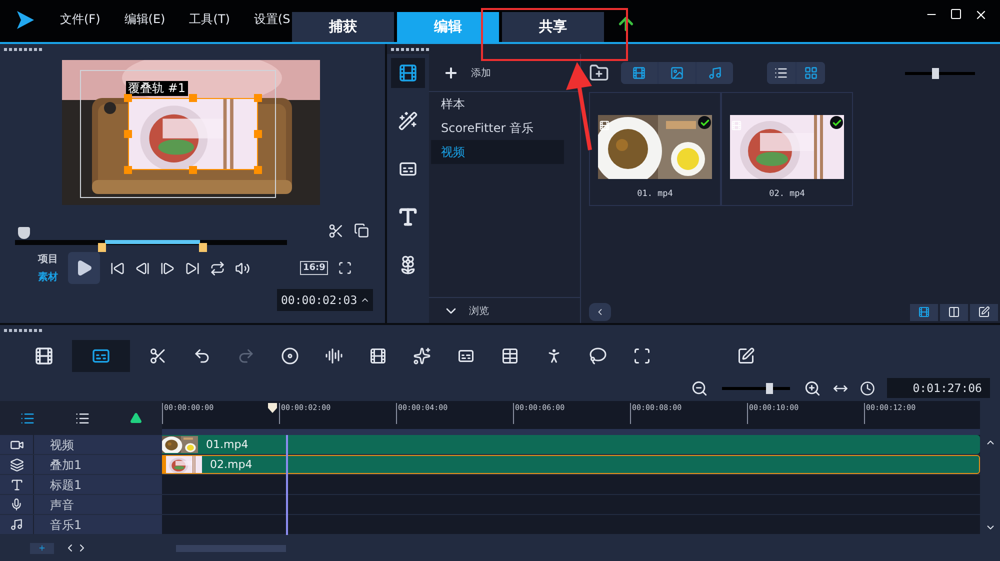  What do you see at coordinates (598, 356) in the screenshot?
I see `lasso-icon` at bounding box center [598, 356].